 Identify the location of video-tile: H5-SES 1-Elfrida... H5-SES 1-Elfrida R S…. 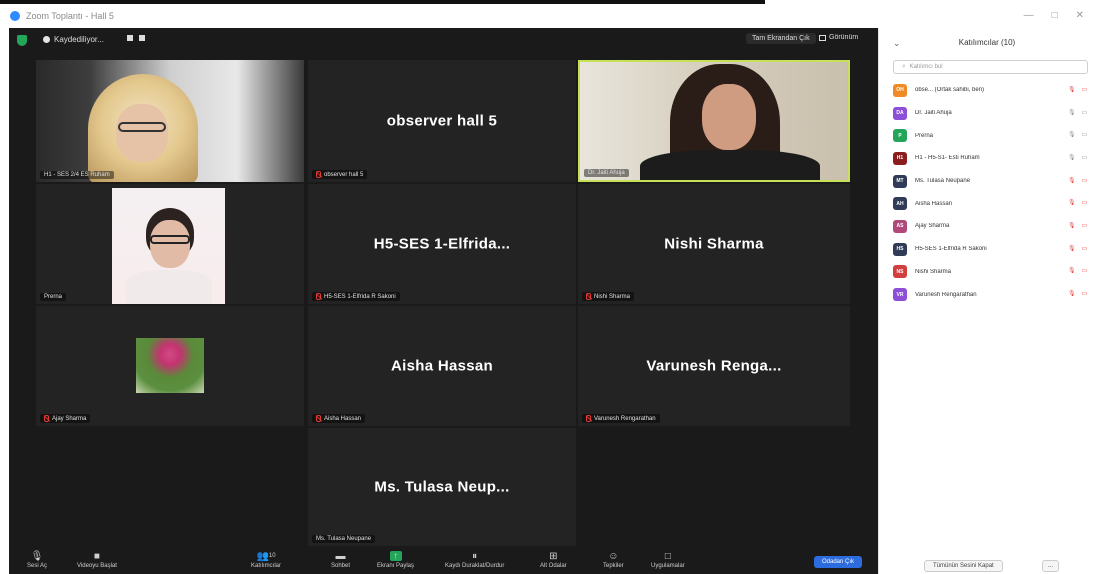
(442, 244).